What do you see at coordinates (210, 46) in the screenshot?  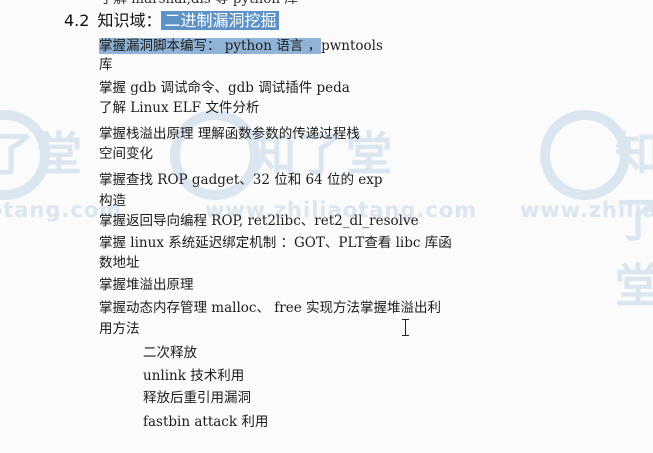 I see `selected-text: 掌握漏洞脚本编写： python 语言 ，` at bounding box center [210, 46].